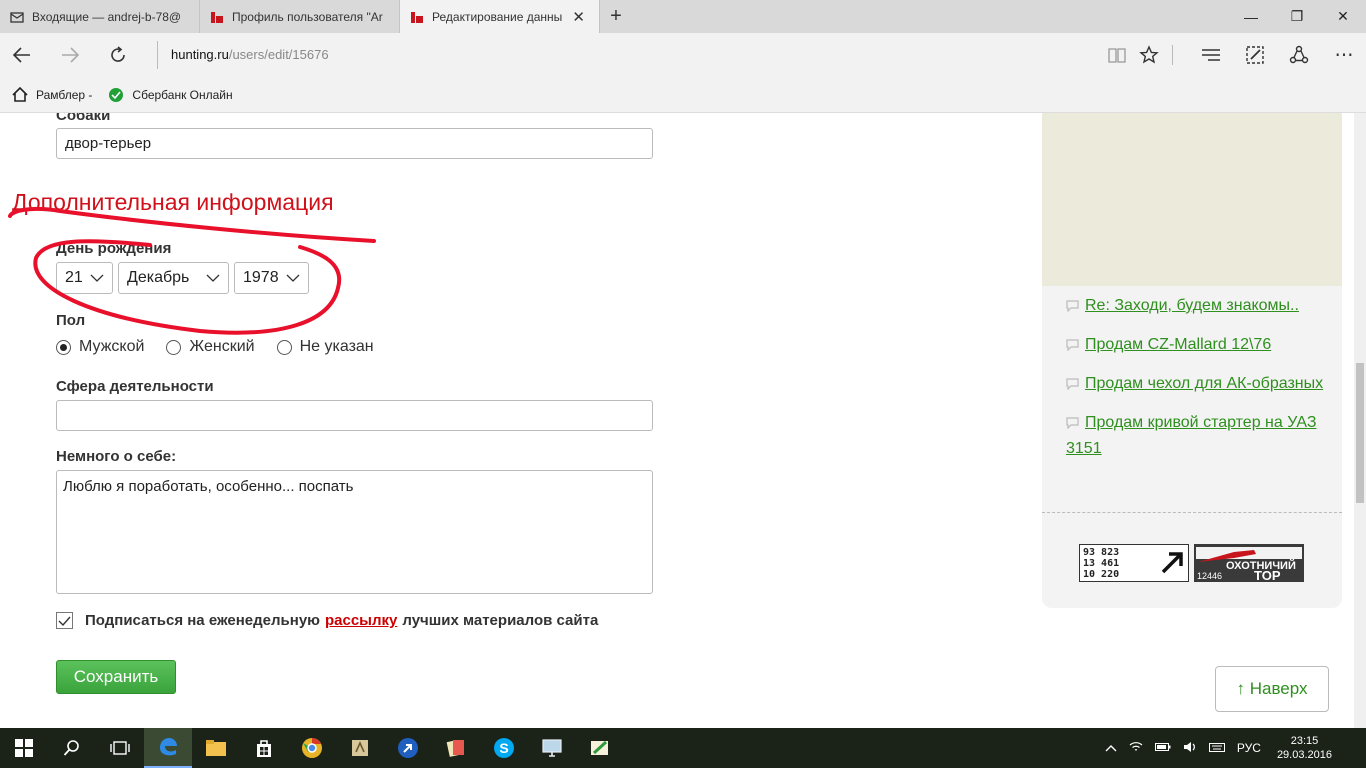  I want to click on restore-icon: ❐, so click(1297, 16).